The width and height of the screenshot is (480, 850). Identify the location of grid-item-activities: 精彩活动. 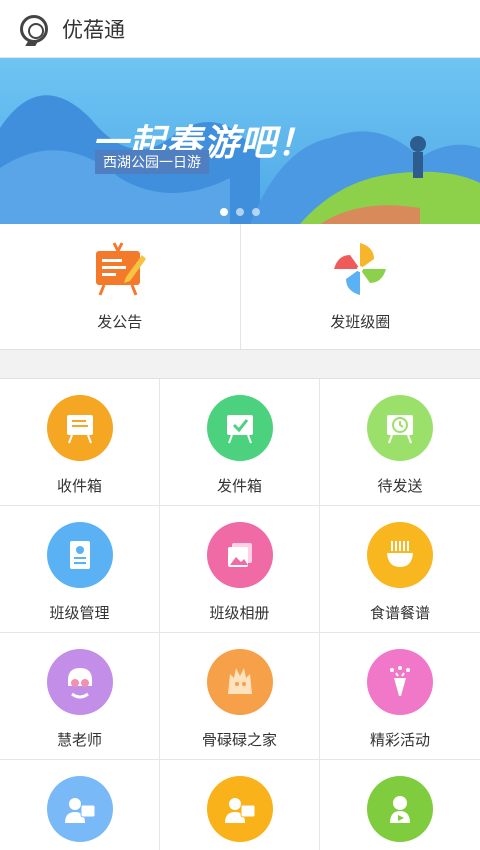
(400, 696).